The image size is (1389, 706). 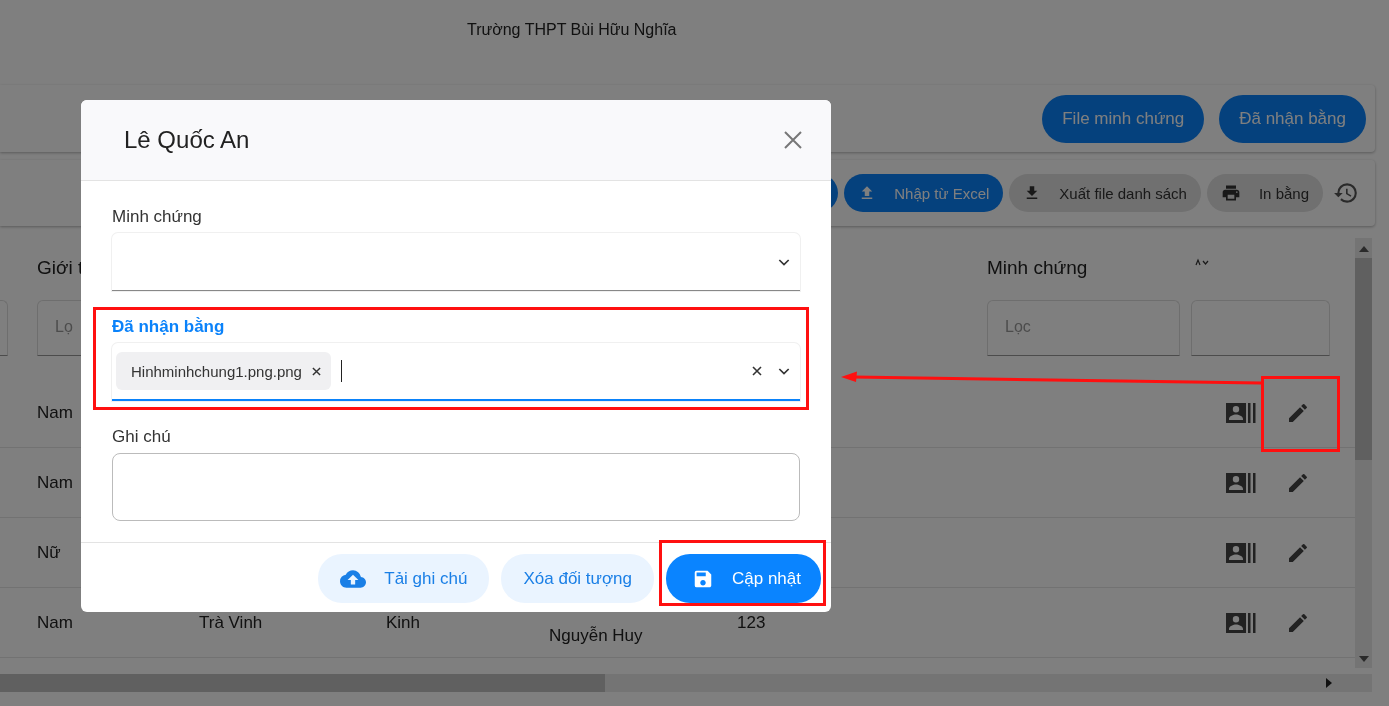 I want to click on close-button, so click(x=793, y=140).